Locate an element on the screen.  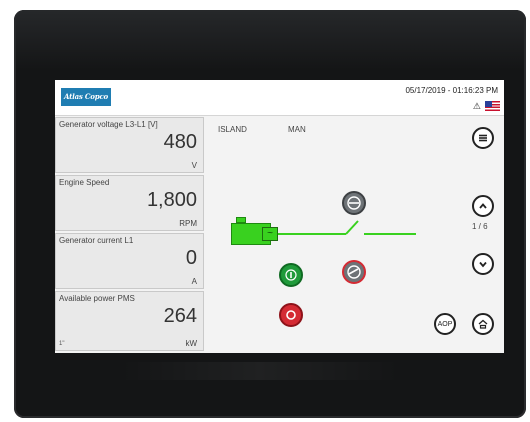
bezel-reflection is located at coordinates (260, 371).